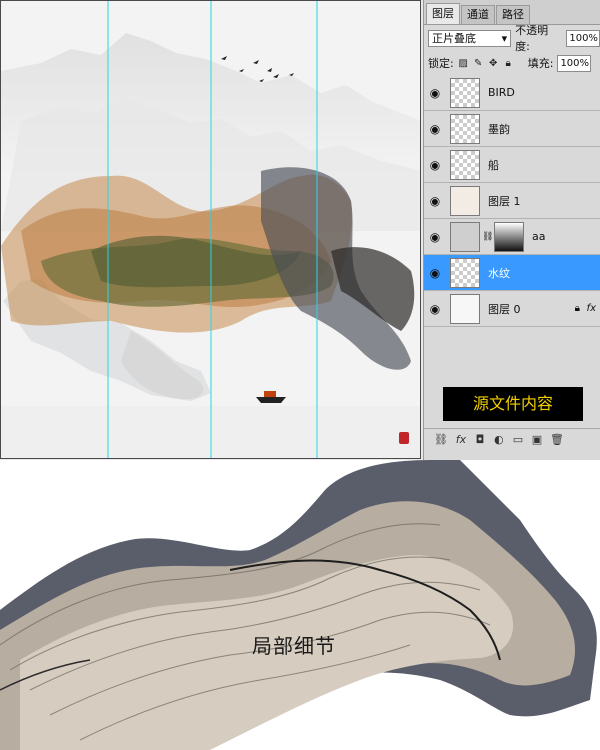  I want to click on layer-row-shuiwen: ◉ 水纹, so click(512, 273).